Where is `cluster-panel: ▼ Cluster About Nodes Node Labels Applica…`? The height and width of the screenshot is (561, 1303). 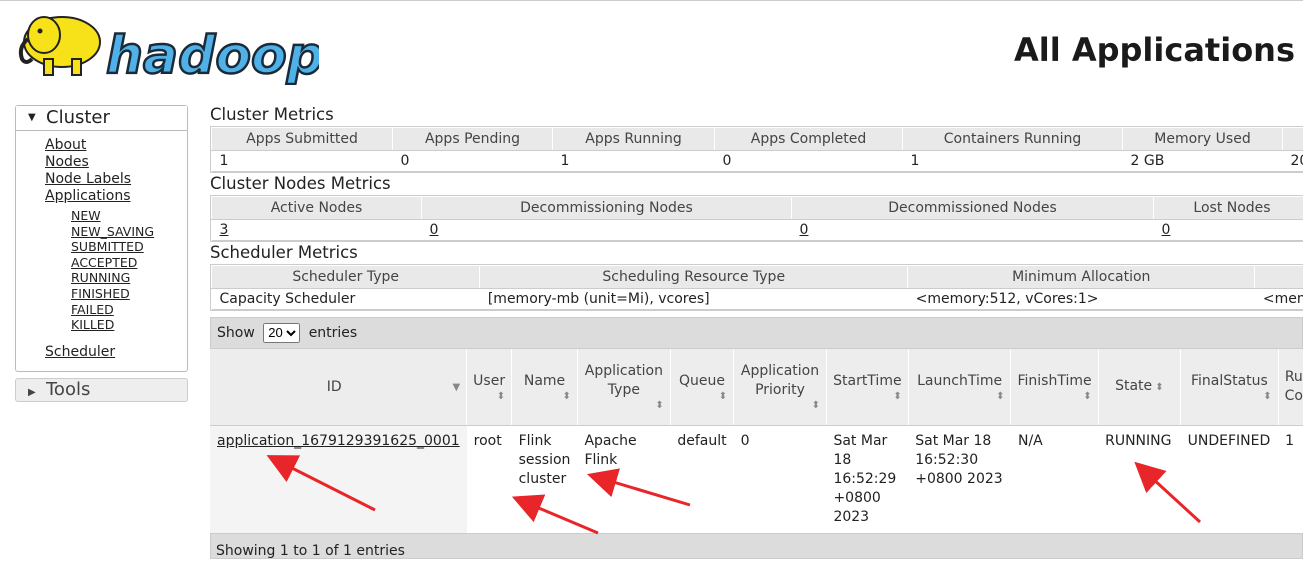
cluster-panel: ▼ Cluster About Nodes Node Labels Applica… is located at coordinates (101, 238).